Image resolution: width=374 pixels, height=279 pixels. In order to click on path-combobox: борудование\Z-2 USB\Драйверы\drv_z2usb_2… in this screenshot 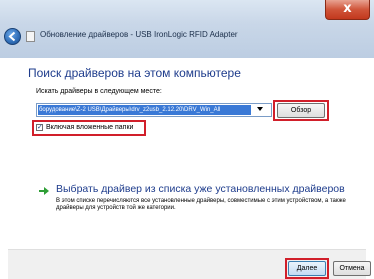, I will do `click(154, 110)`.